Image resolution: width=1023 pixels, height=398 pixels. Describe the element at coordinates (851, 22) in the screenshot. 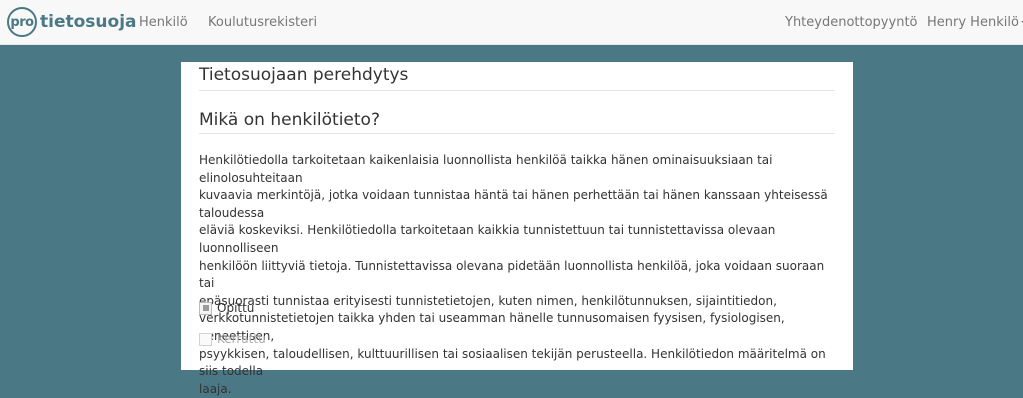

I see `nav-link-contact: Yhteydenottopyyntö` at that location.